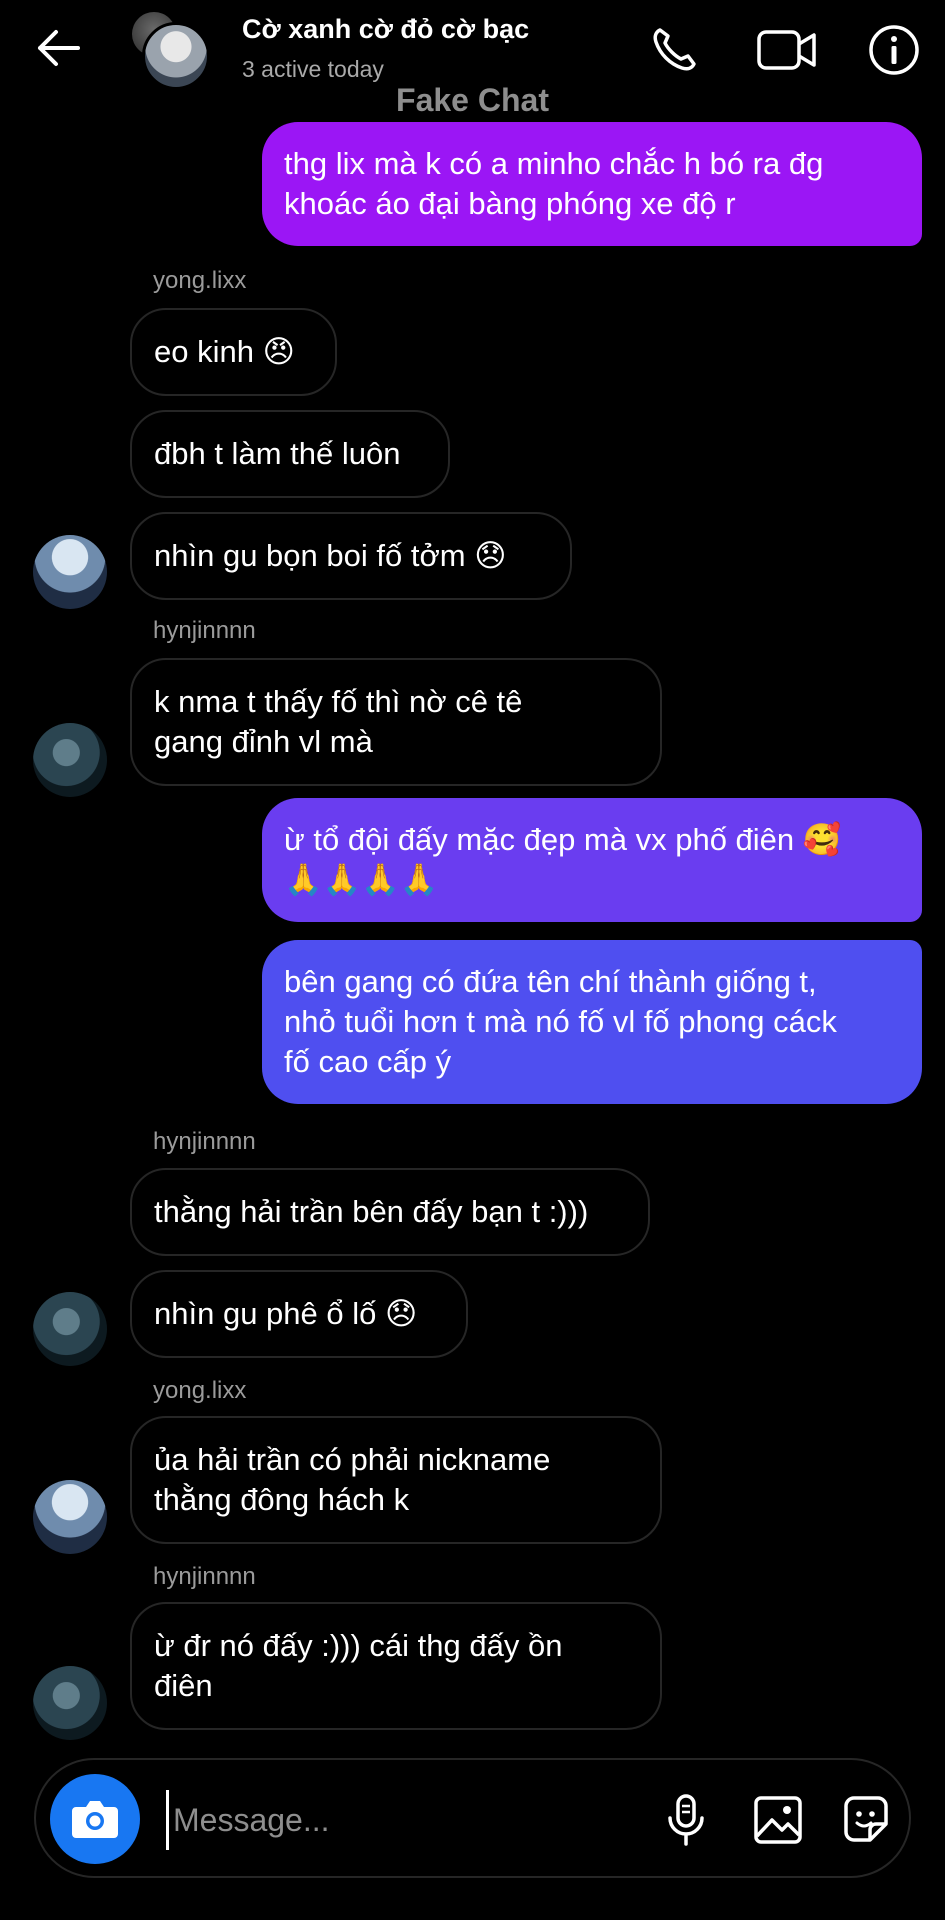  What do you see at coordinates (176, 56) in the screenshot?
I see `avatar-front` at bounding box center [176, 56].